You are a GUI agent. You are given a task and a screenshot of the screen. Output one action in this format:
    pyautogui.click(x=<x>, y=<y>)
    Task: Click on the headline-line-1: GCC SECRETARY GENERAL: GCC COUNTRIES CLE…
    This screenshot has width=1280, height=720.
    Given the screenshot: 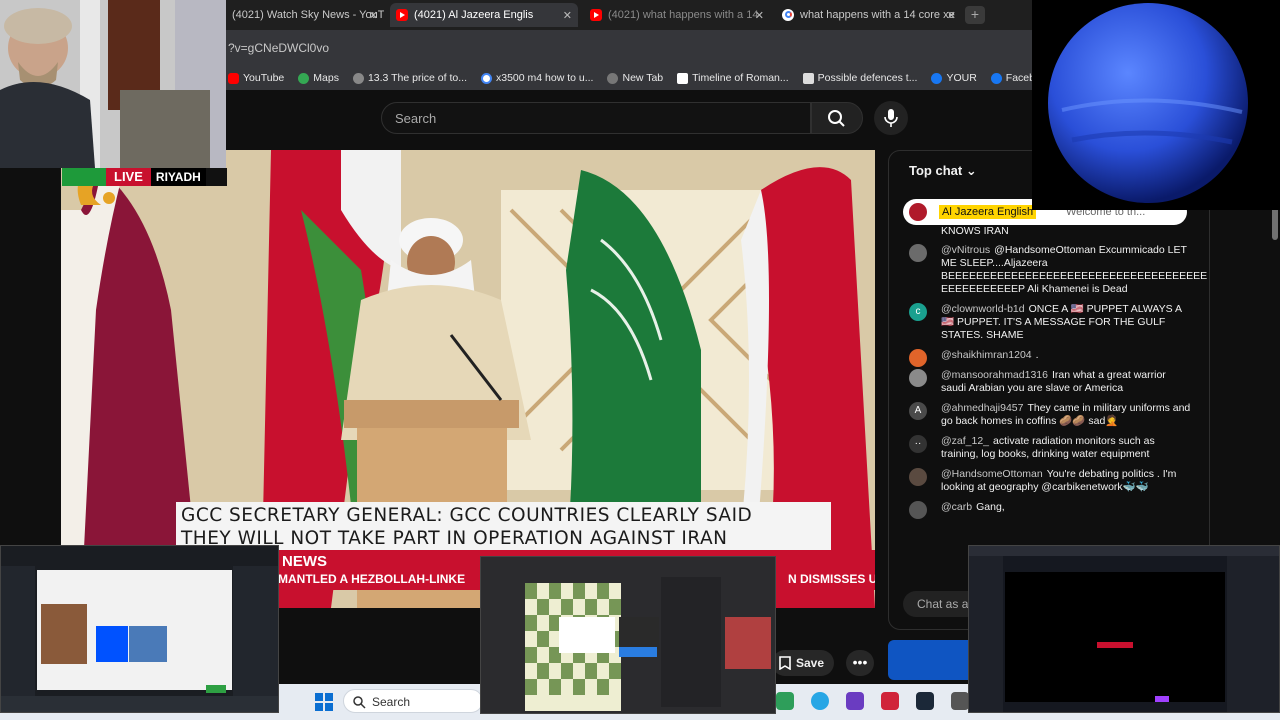 What is the action you would take?
    pyautogui.click(x=467, y=515)
    